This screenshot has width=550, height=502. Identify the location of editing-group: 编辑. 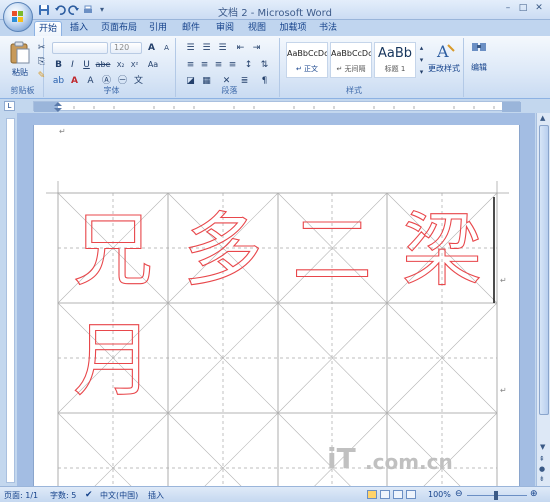
(479, 67).